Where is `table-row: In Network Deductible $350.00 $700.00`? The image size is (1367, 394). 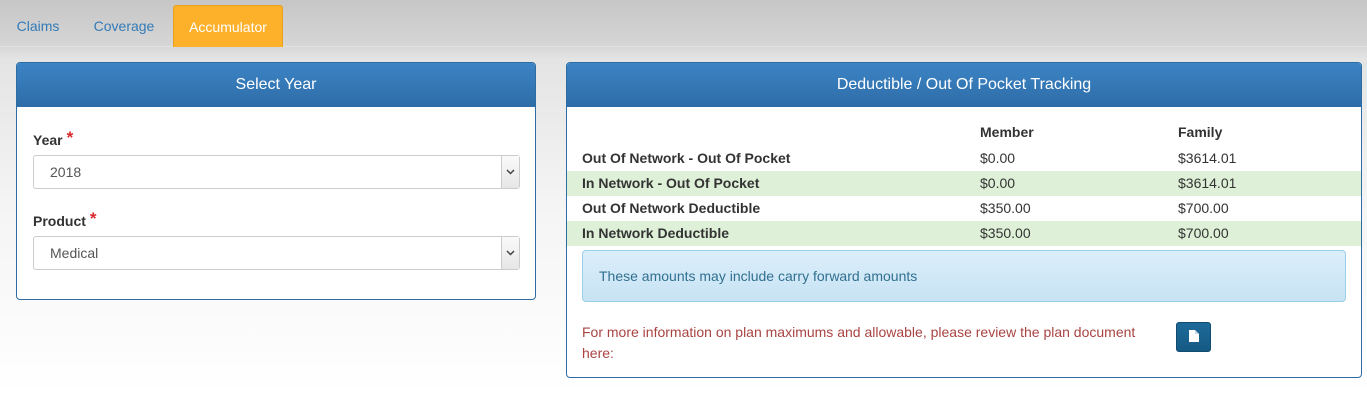 table-row: In Network Deductible $350.00 $700.00 is located at coordinates (964, 233).